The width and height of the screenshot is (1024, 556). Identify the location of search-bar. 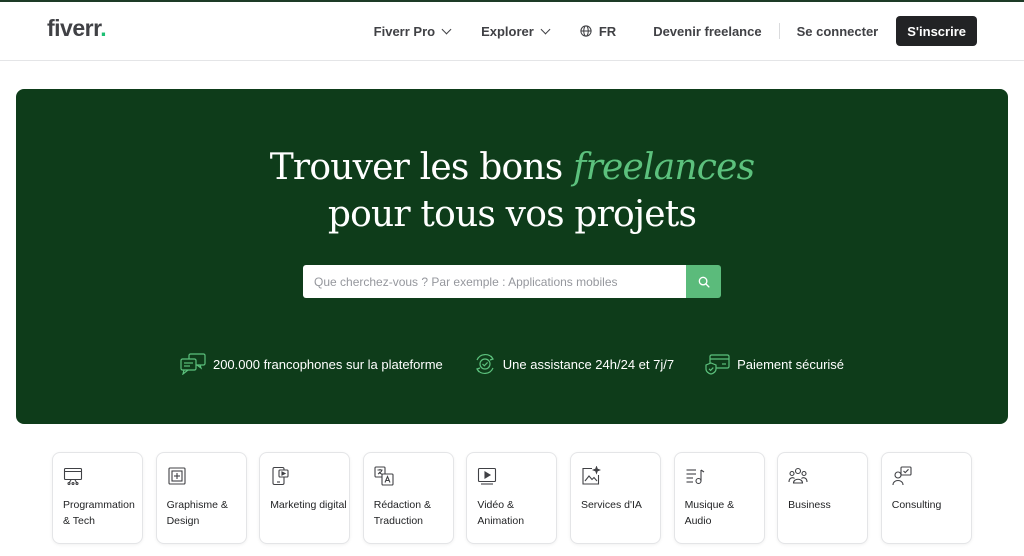
(512, 281).